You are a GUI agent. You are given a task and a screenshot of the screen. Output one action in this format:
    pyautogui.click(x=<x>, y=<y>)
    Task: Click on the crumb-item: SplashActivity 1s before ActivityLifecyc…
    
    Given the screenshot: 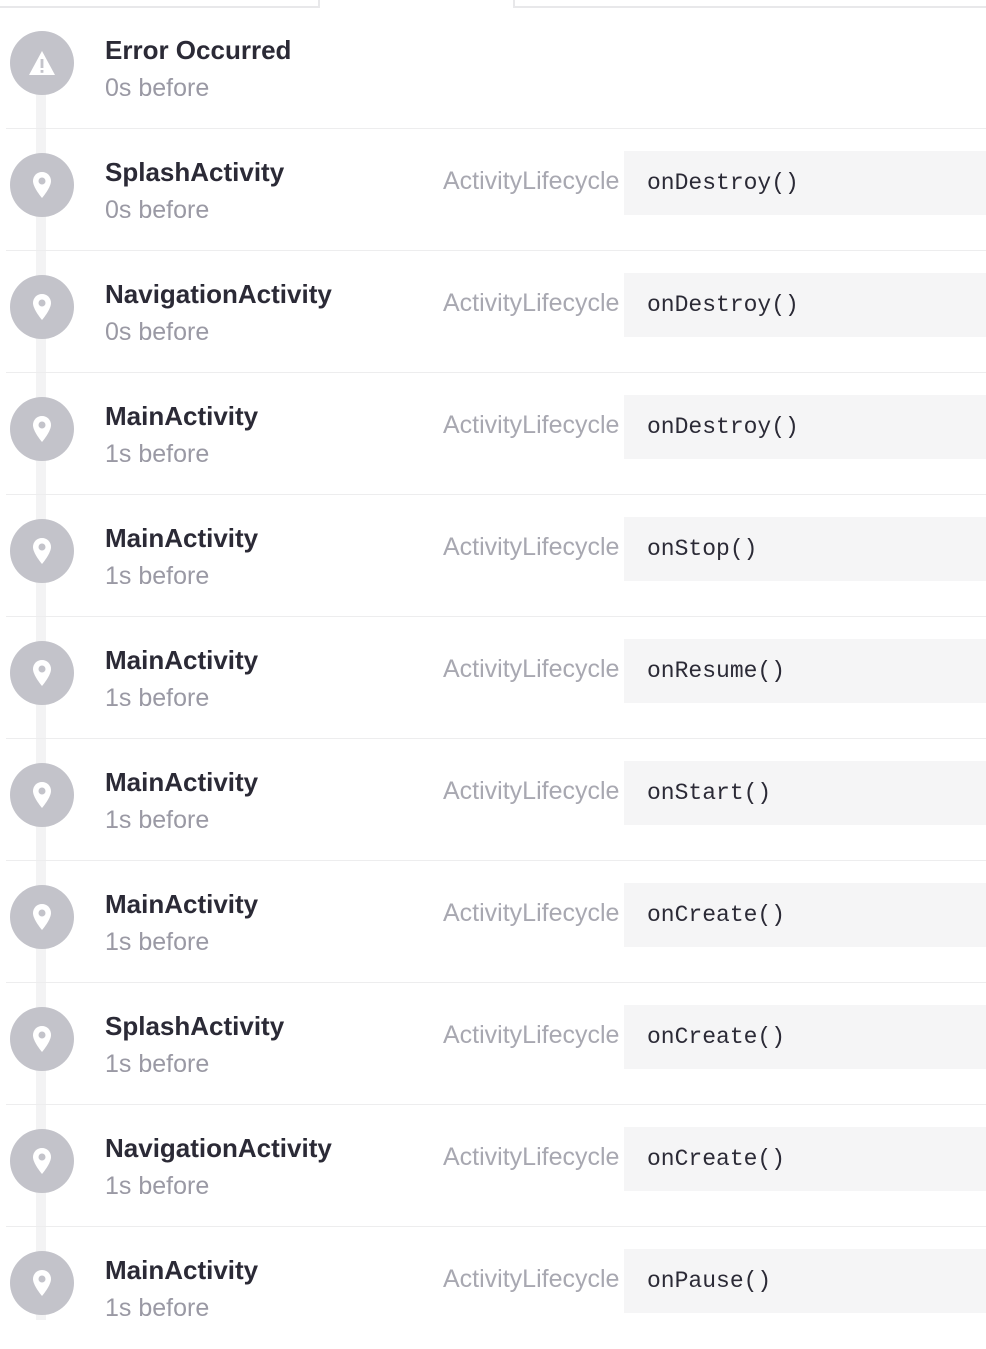 What is the action you would take?
    pyautogui.click(x=493, y=1044)
    